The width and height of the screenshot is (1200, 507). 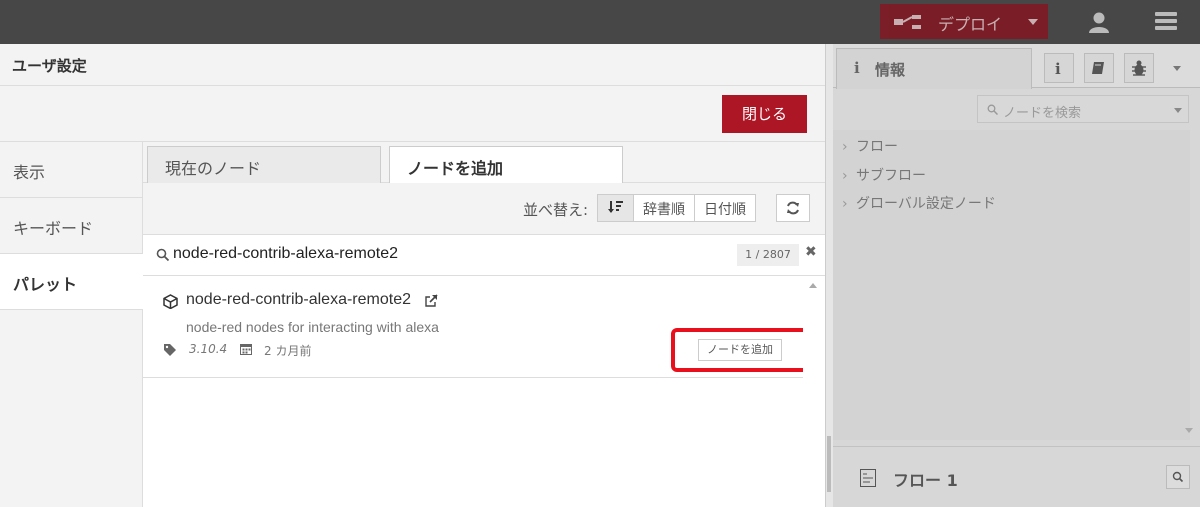 I want to click on dialog-title-bar: ユーザ設定, so click(x=412, y=65).